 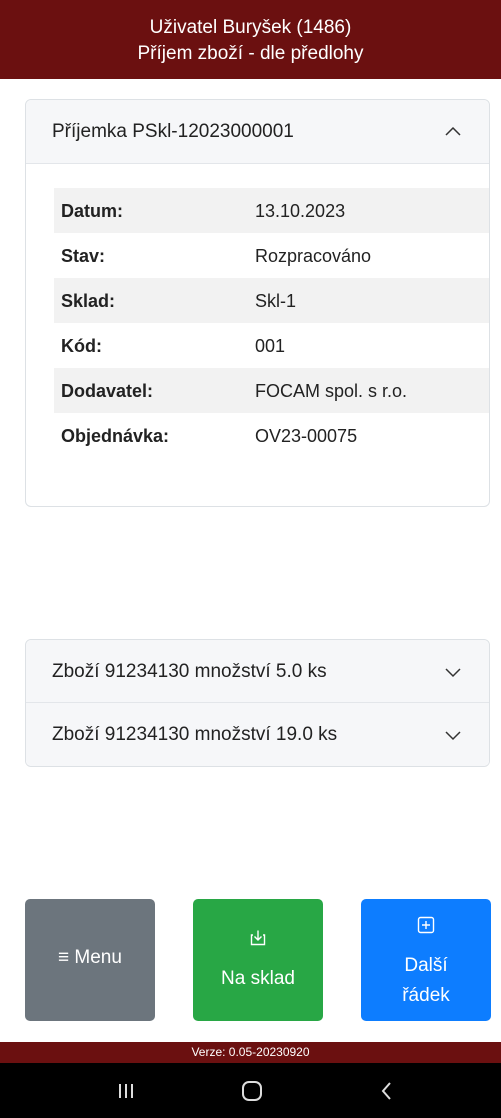 What do you see at coordinates (426, 965) in the screenshot?
I see `dalsi-radek-label-line1: Další` at bounding box center [426, 965].